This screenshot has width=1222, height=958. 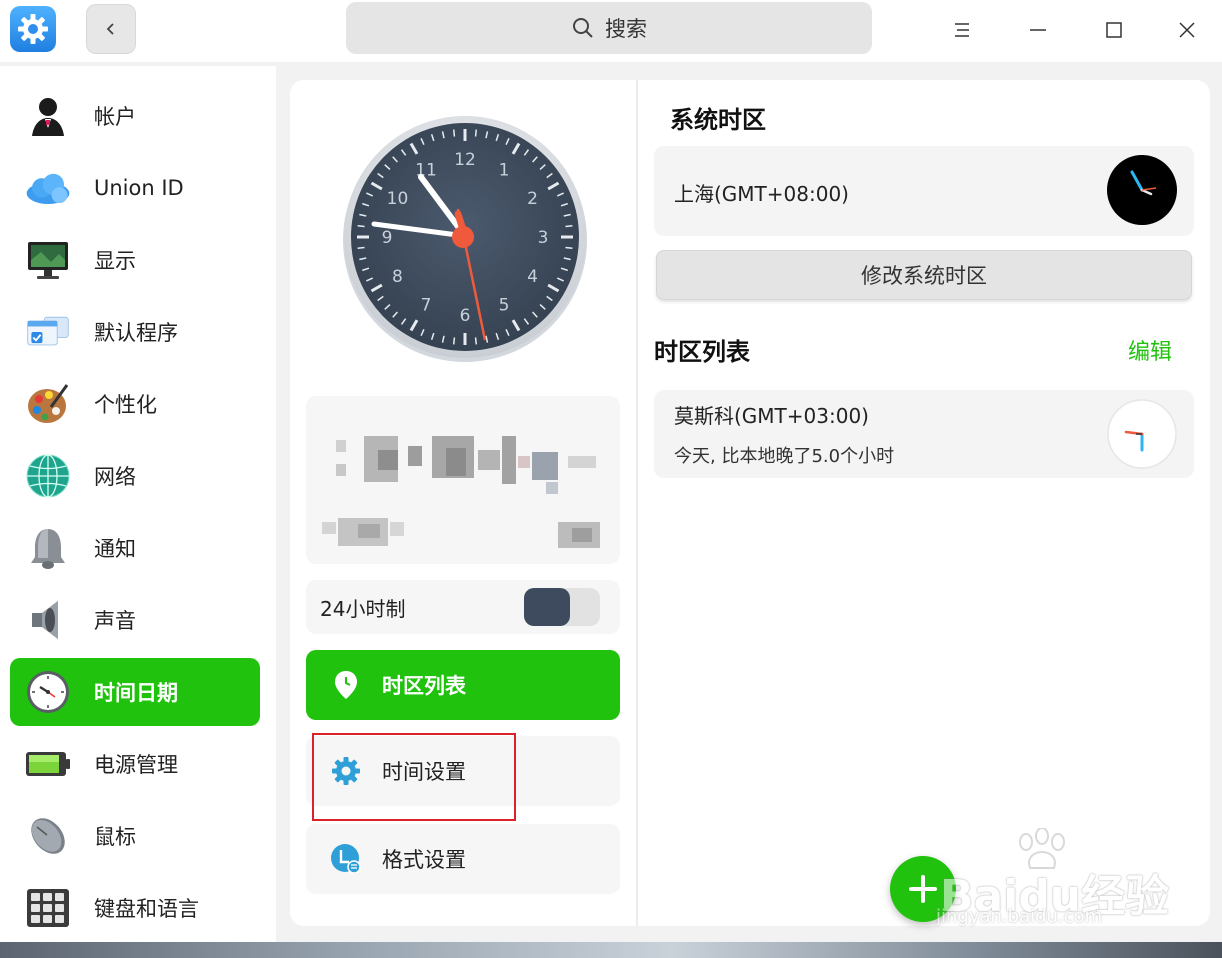 I want to click on sidebar-item-notification: 通知, so click(x=135, y=548).